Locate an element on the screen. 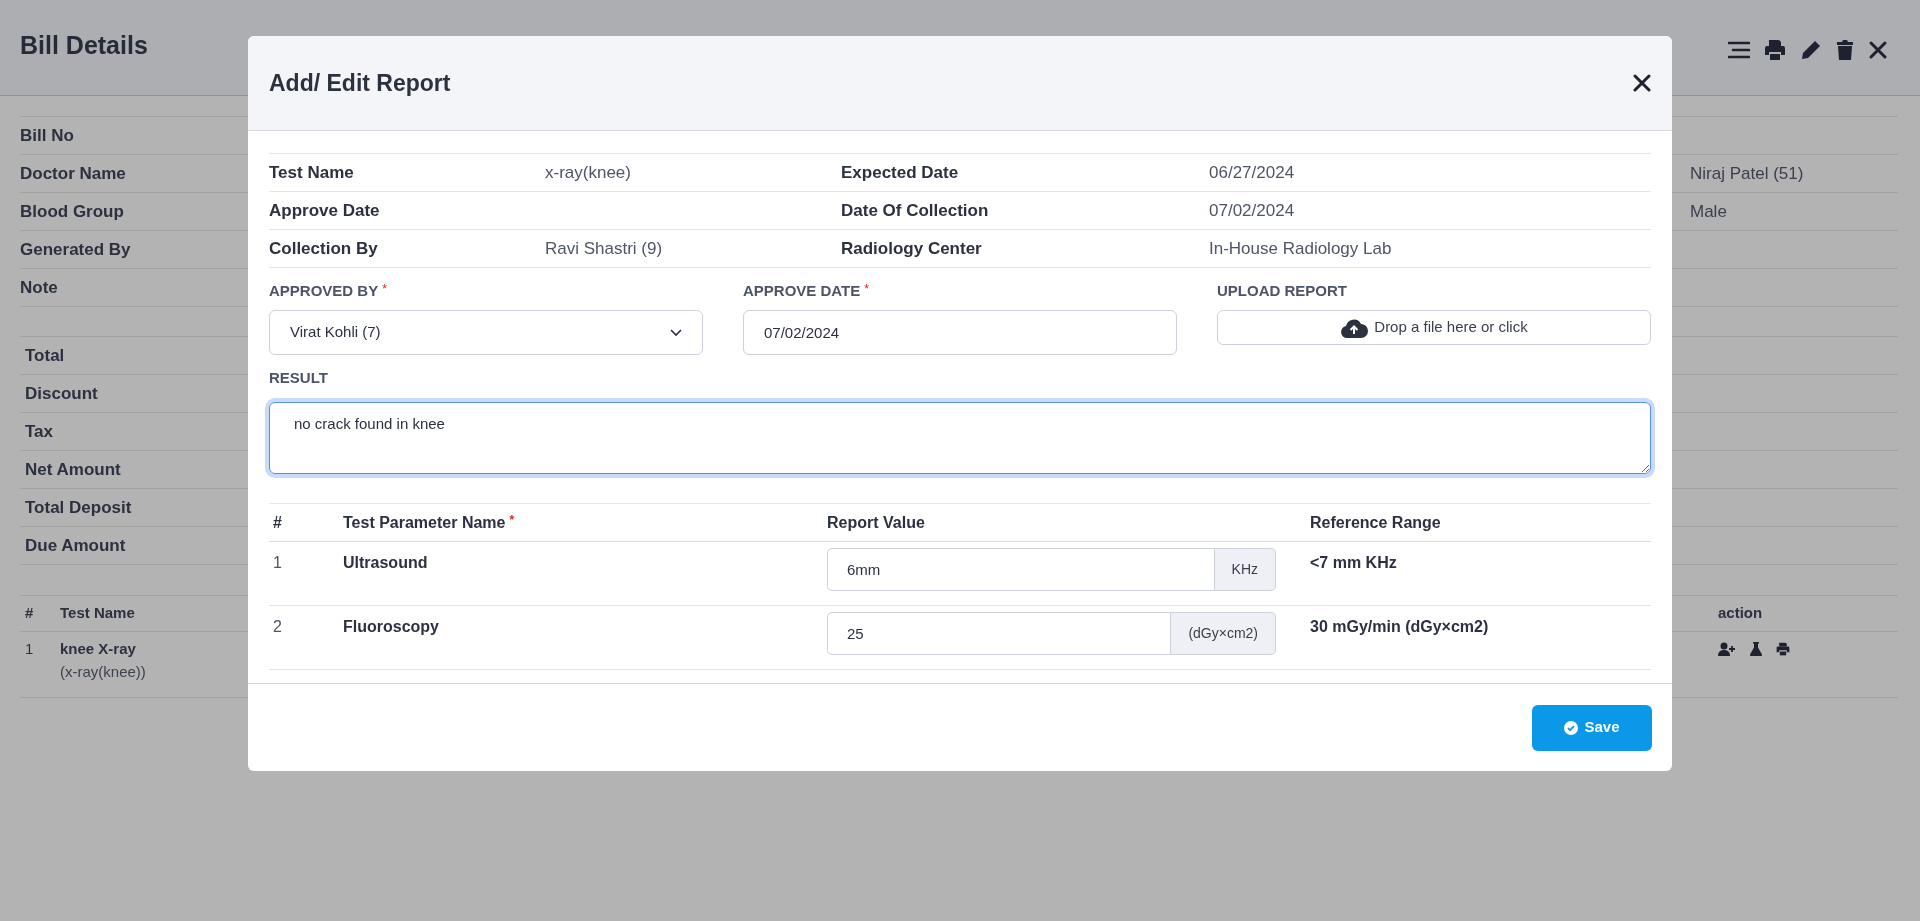 This screenshot has width=1920, height=921. unit-label: (dGy×cm2) is located at coordinates (1223, 633).